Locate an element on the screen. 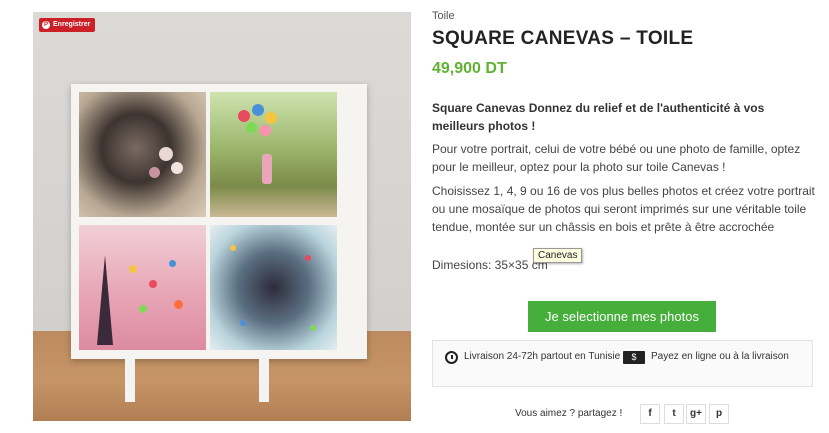 The image size is (829, 433). pinterest-icon: P is located at coordinates (46, 25).